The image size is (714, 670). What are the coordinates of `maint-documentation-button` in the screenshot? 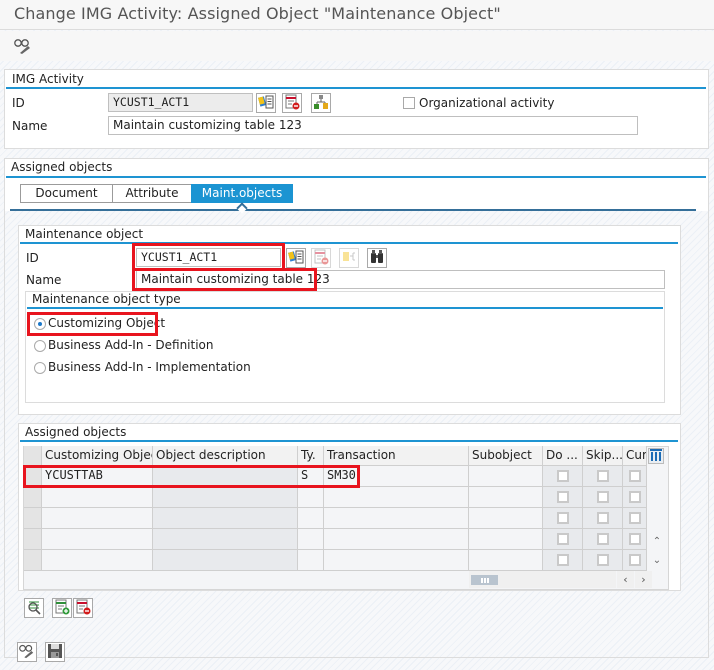 It's located at (296, 258).